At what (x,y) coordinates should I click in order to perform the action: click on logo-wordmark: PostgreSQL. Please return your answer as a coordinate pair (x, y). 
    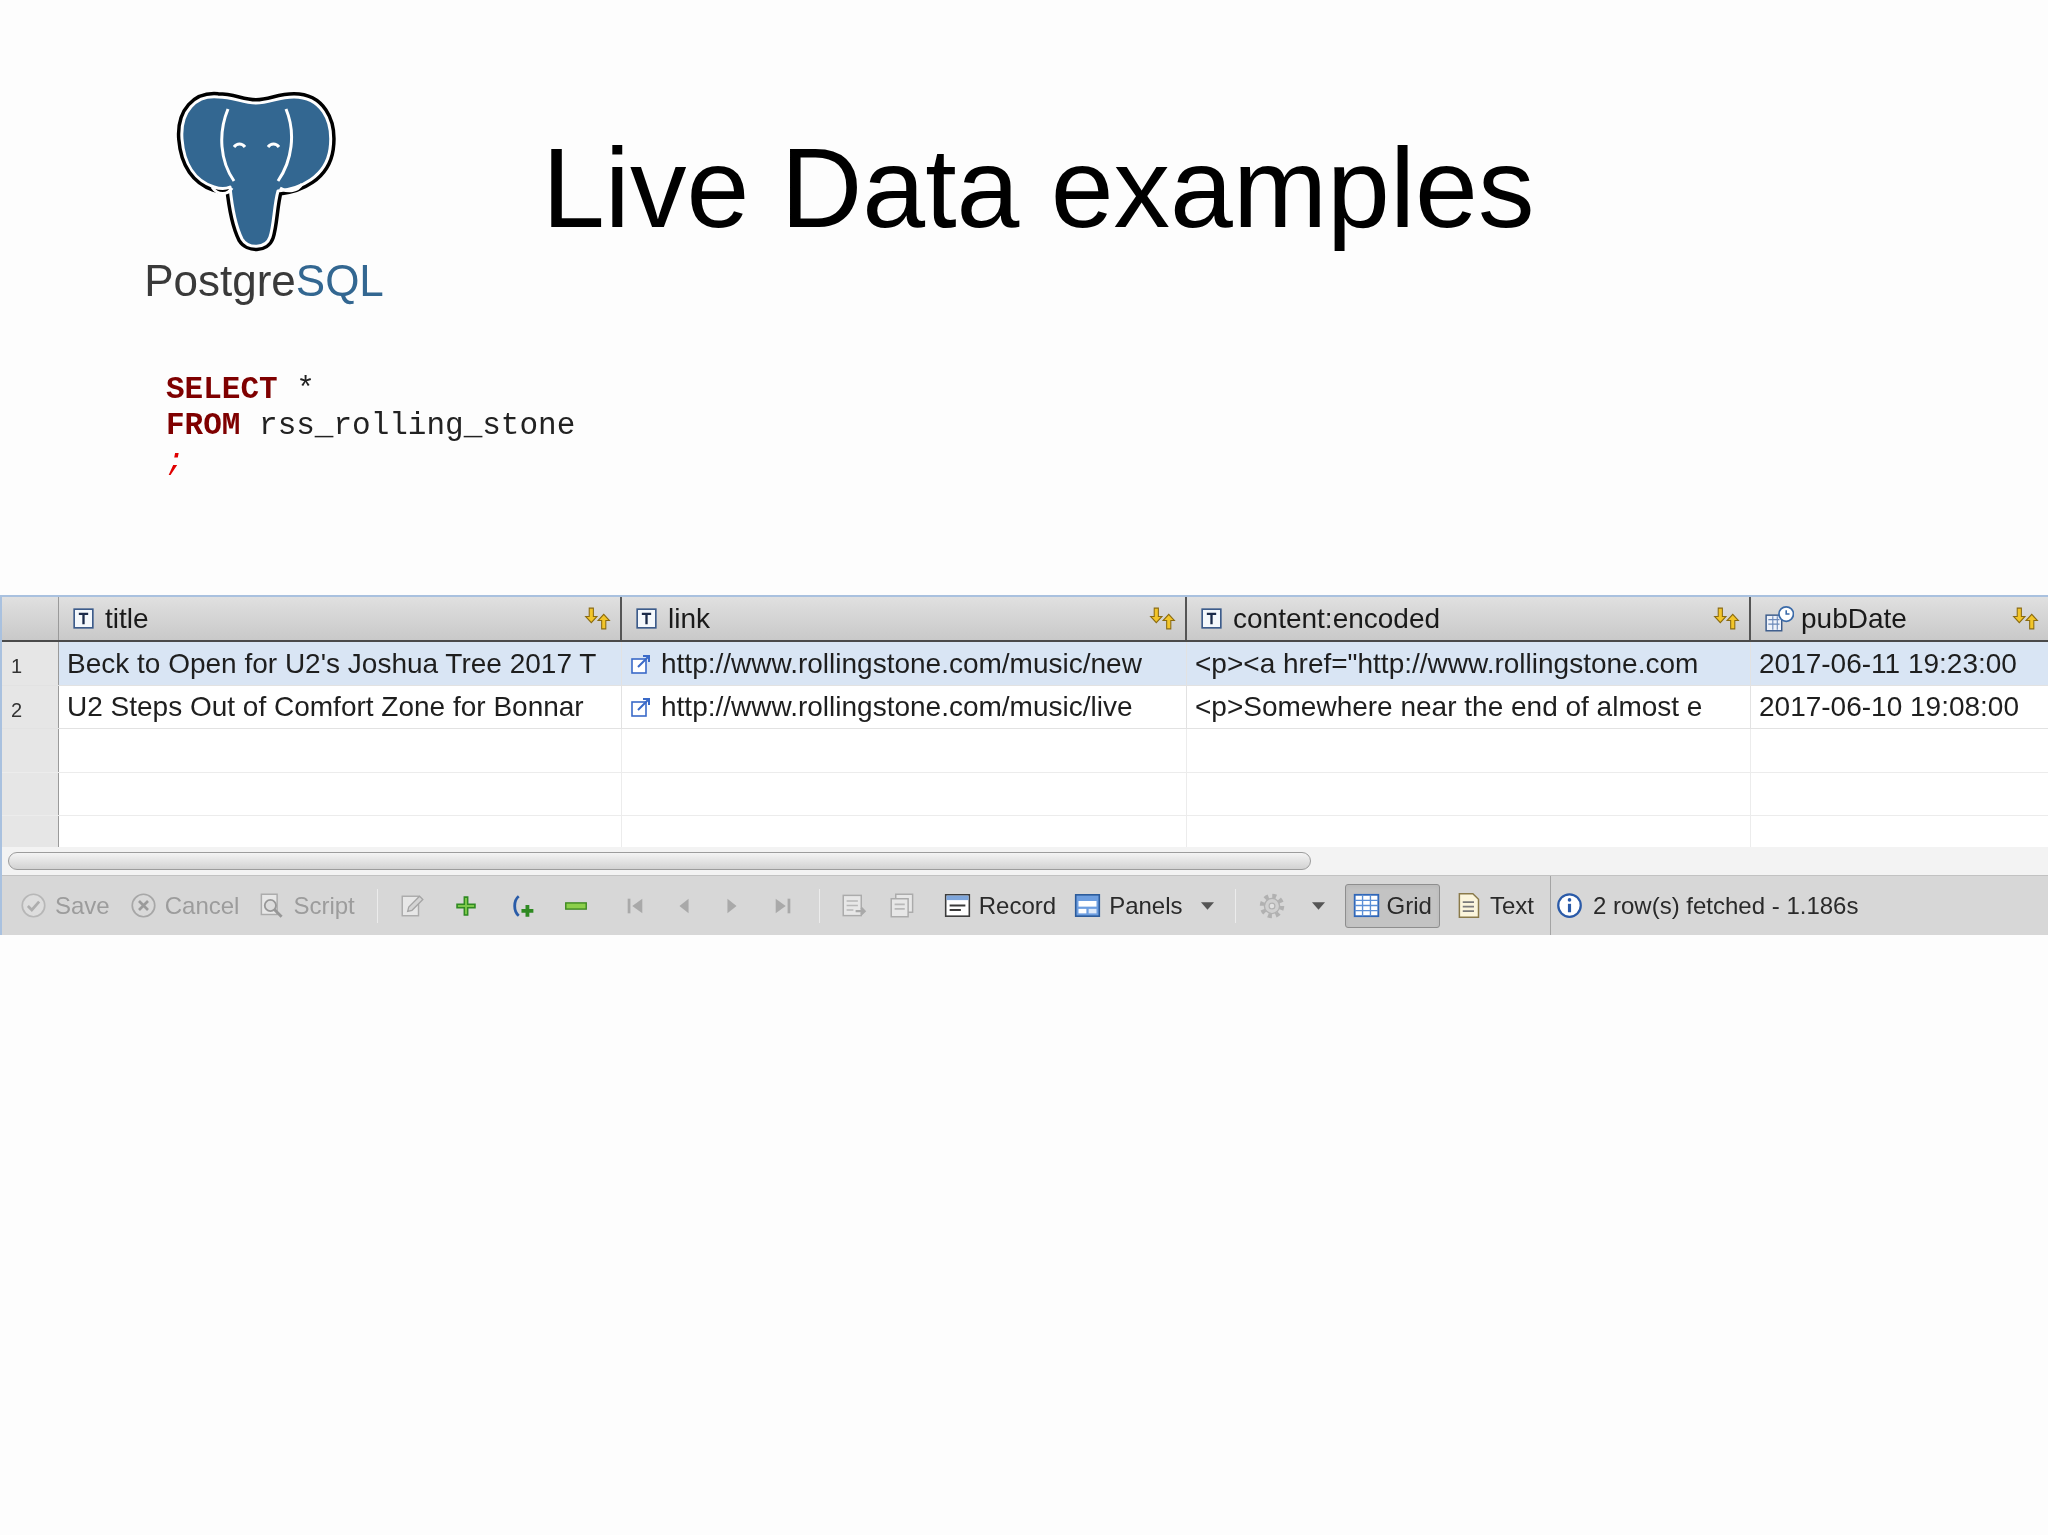
    Looking at the image, I should click on (264, 281).